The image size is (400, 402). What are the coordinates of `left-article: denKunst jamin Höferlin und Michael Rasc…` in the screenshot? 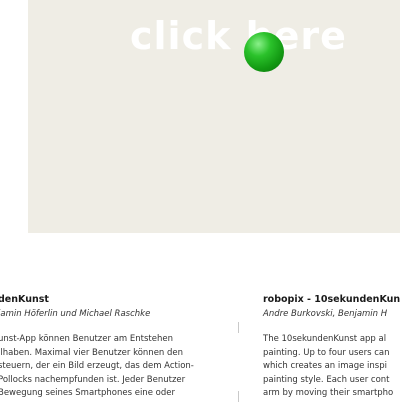 It's located at (97, 347).